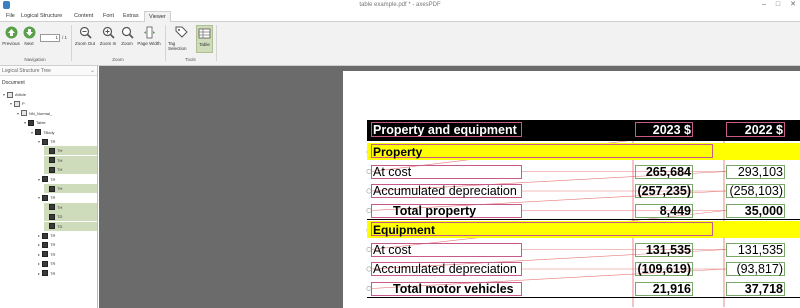  Describe the element at coordinates (71, 43) in the screenshot. I see `ribbon-separator` at that location.